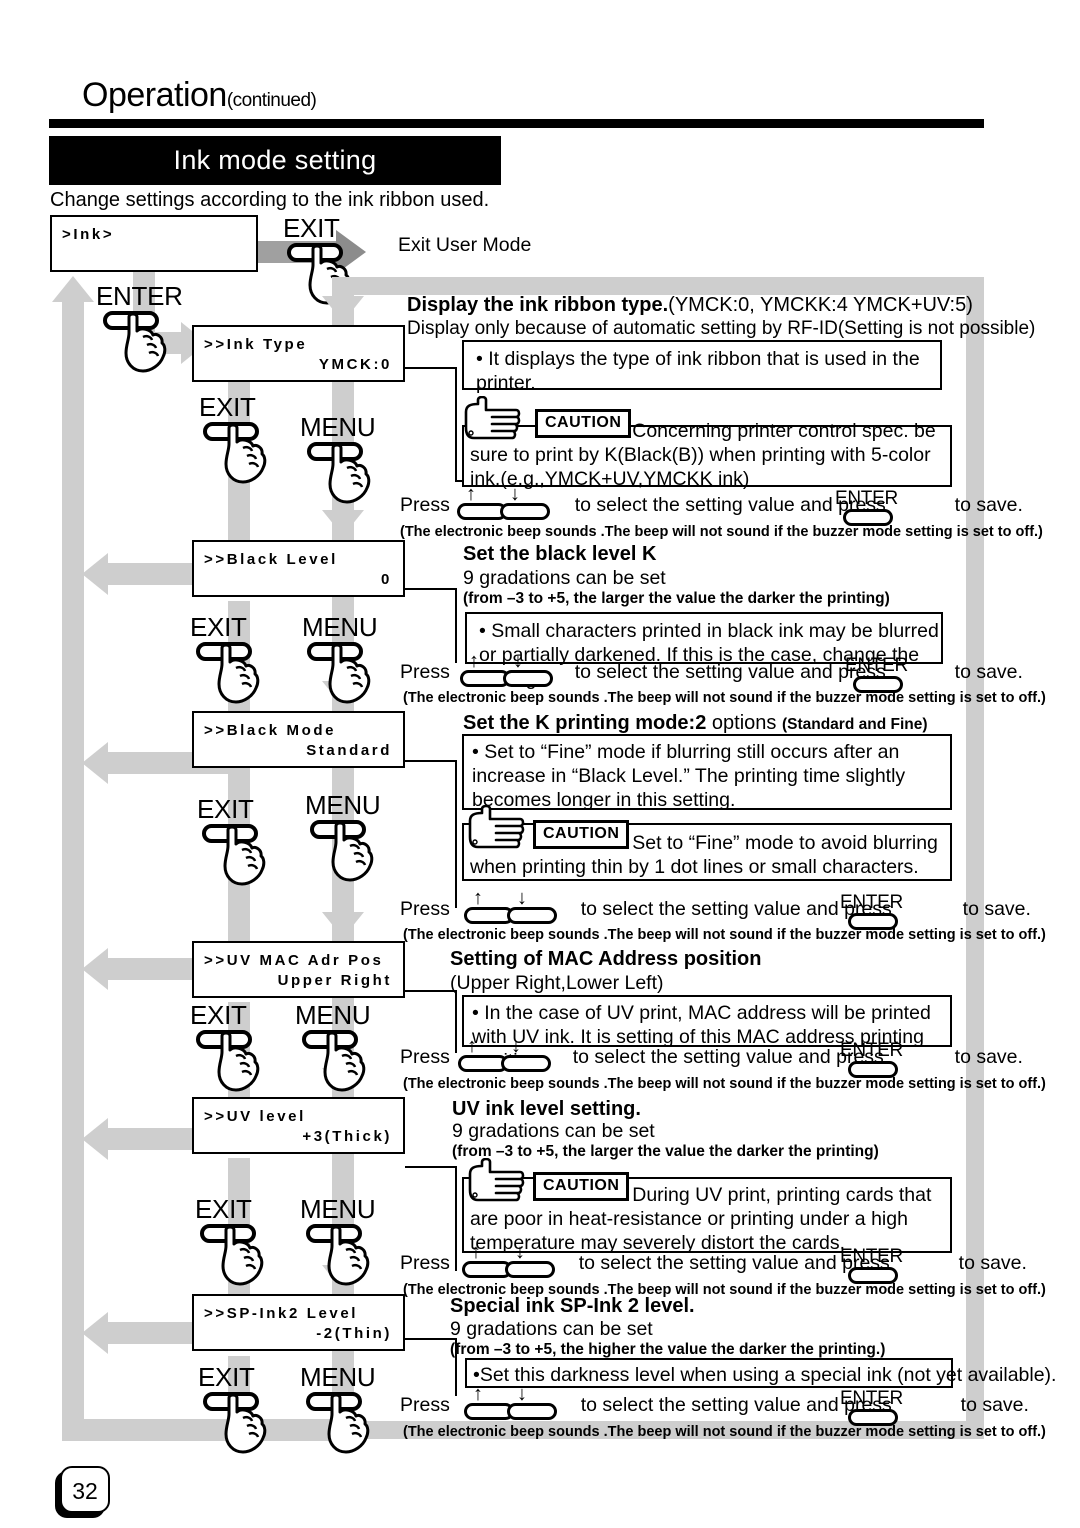 Image resolution: width=1080 pixels, height=1528 pixels. Describe the element at coordinates (854, 724) in the screenshot. I see `step3-heading-small: (Standard and Fine)` at that location.